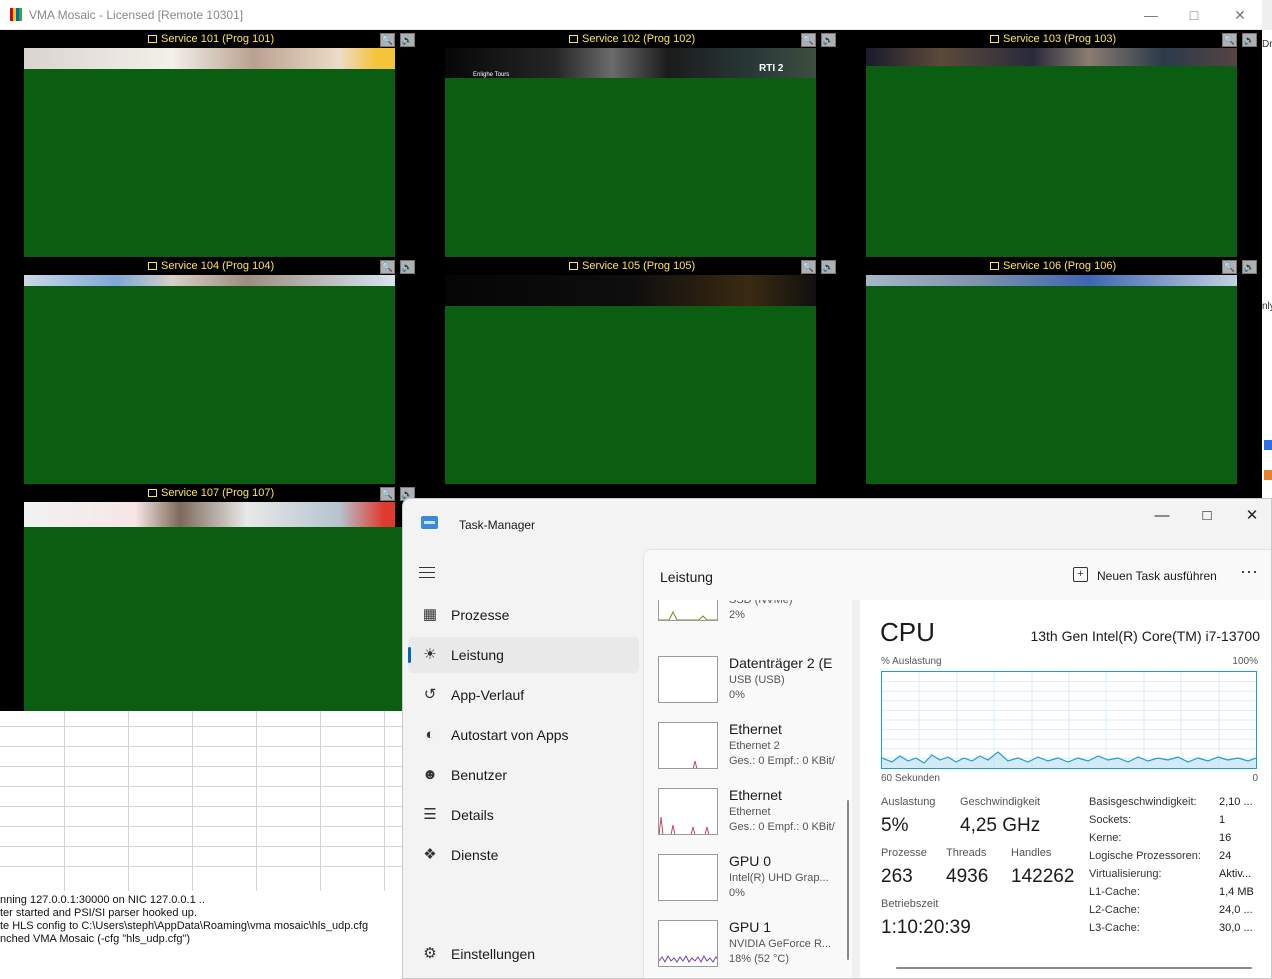  Describe the element at coordinates (218, 39) in the screenshot. I see `tile-title: Service 101 (Prog 101)` at that location.